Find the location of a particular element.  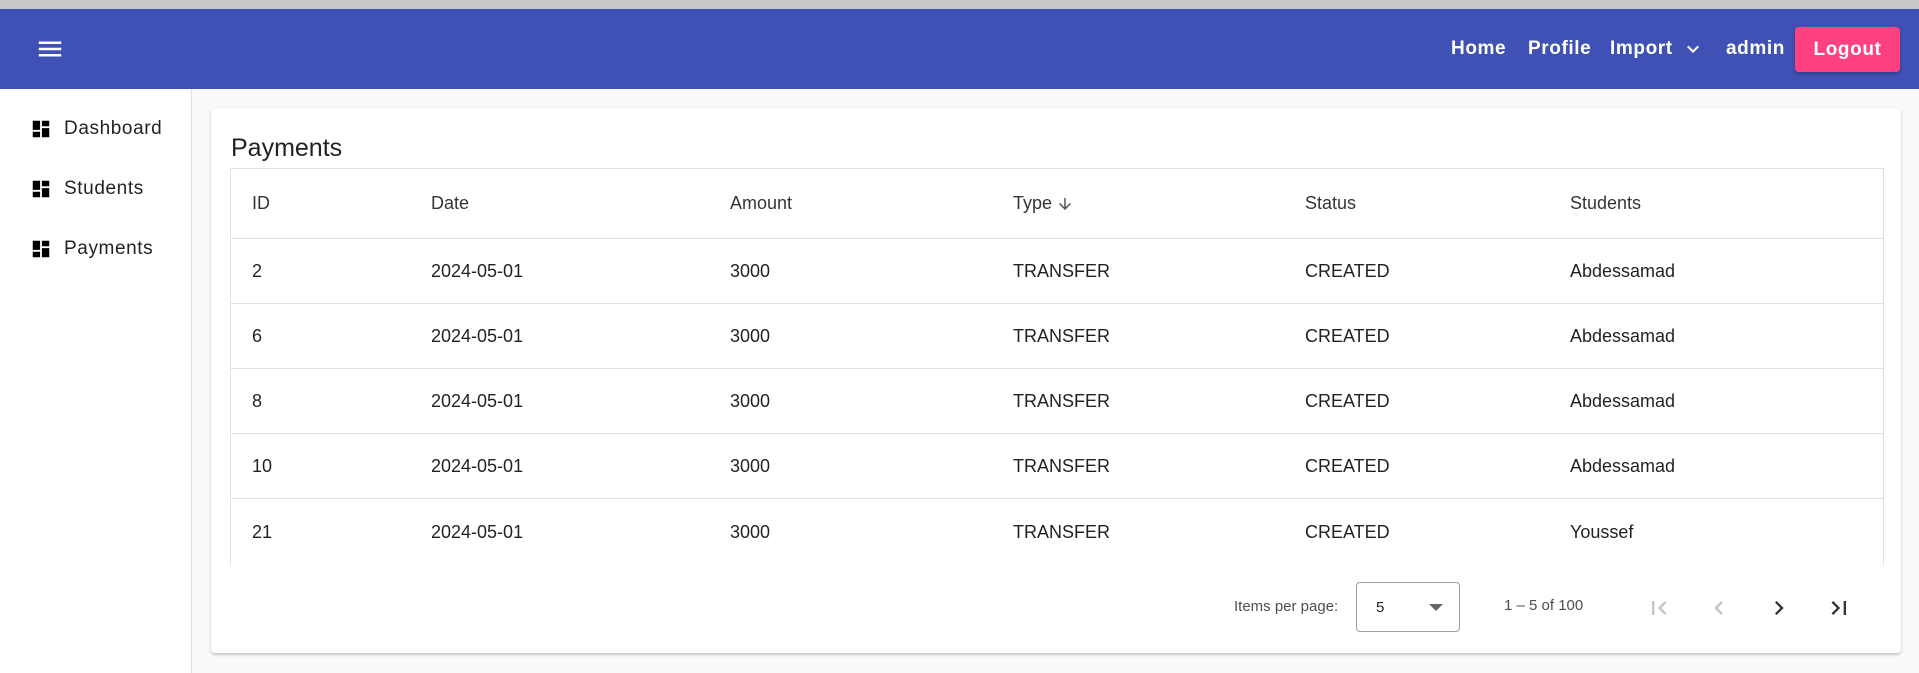

browser-top-strip is located at coordinates (959, 4).